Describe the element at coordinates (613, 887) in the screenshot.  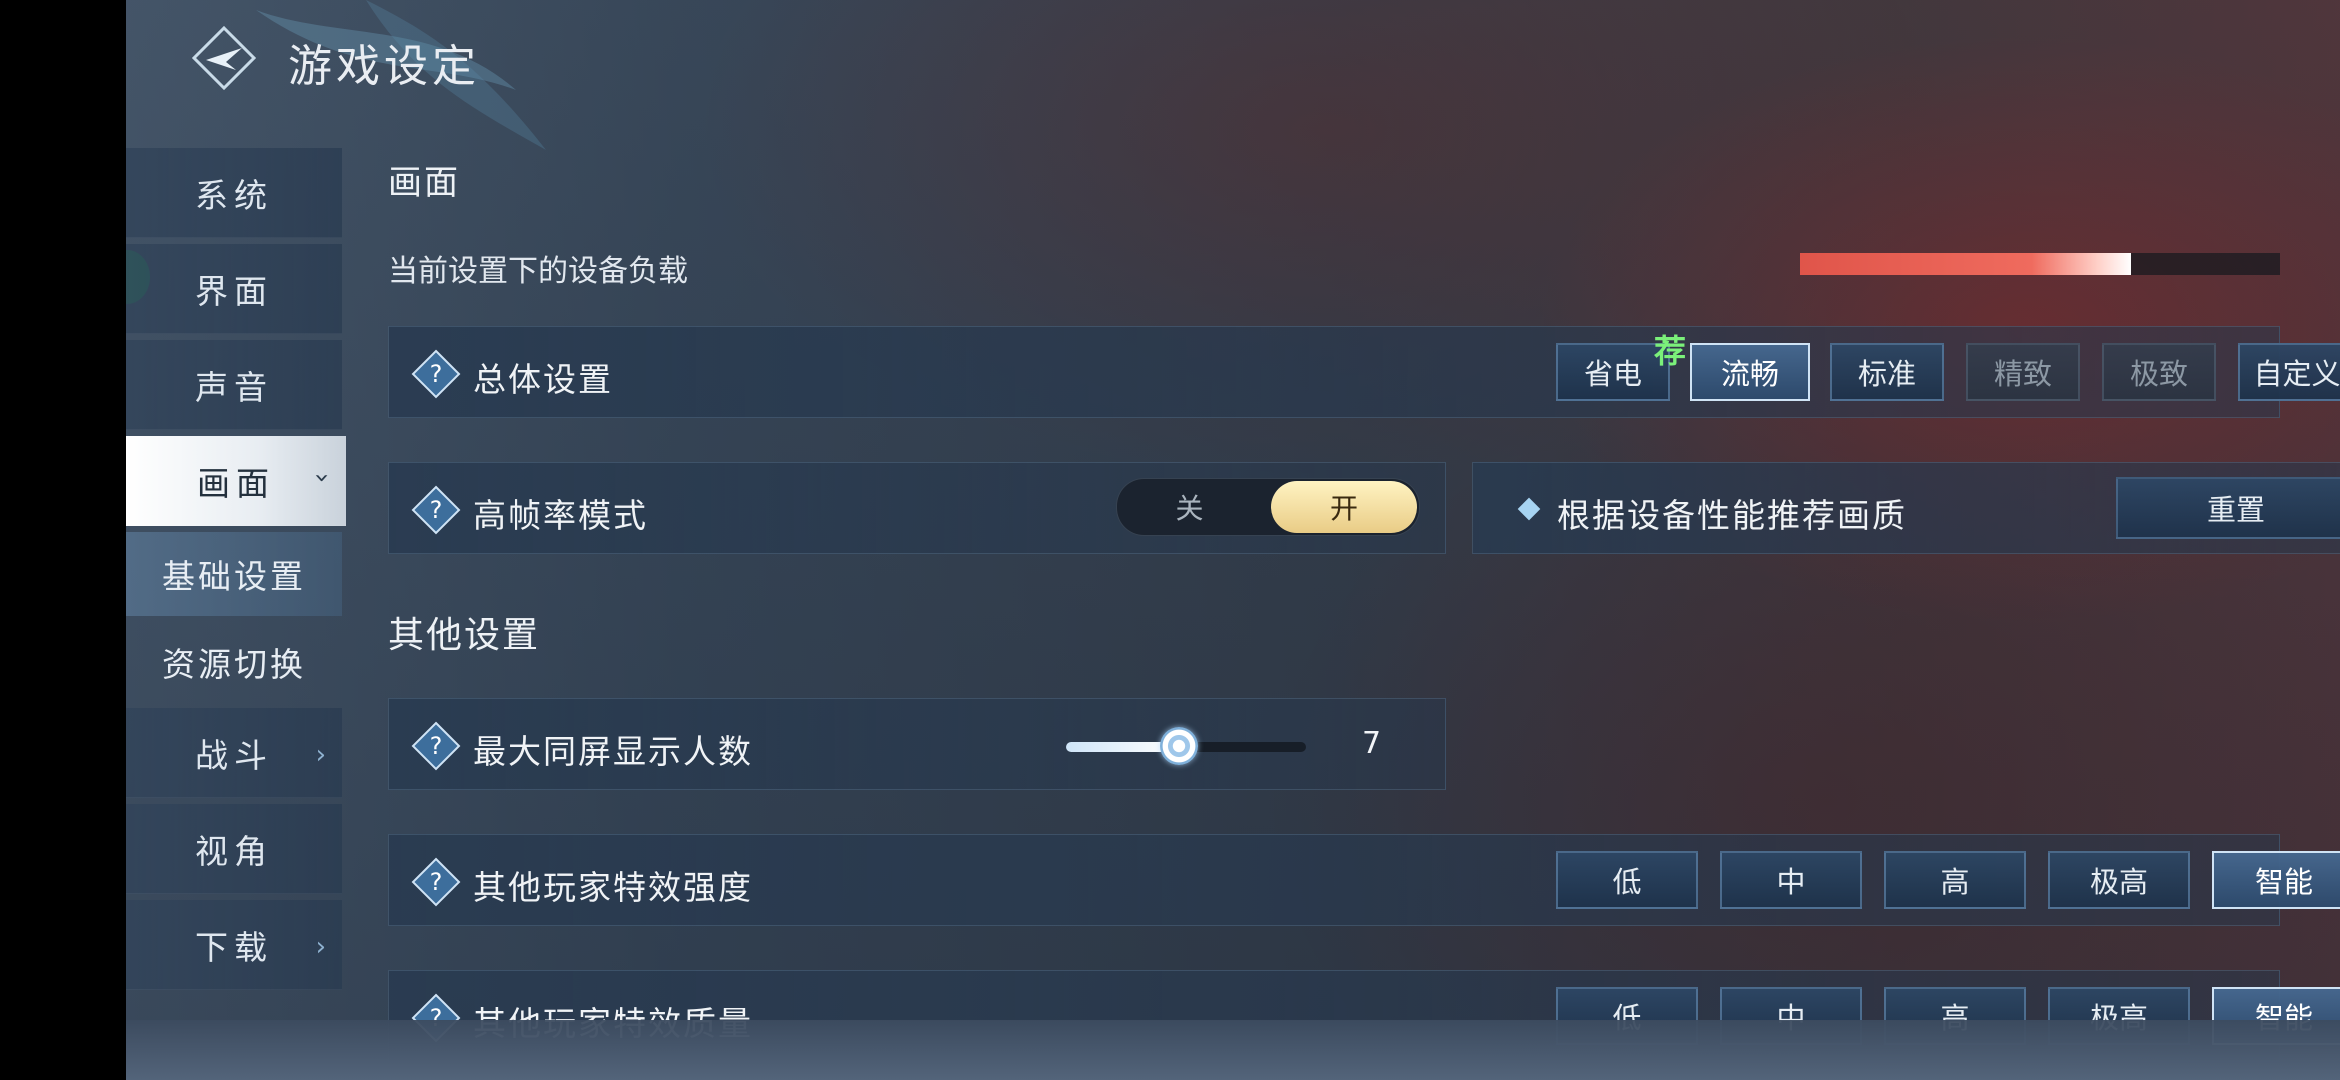
I see `effect-strength-label: 其他玩家特效强度` at that location.